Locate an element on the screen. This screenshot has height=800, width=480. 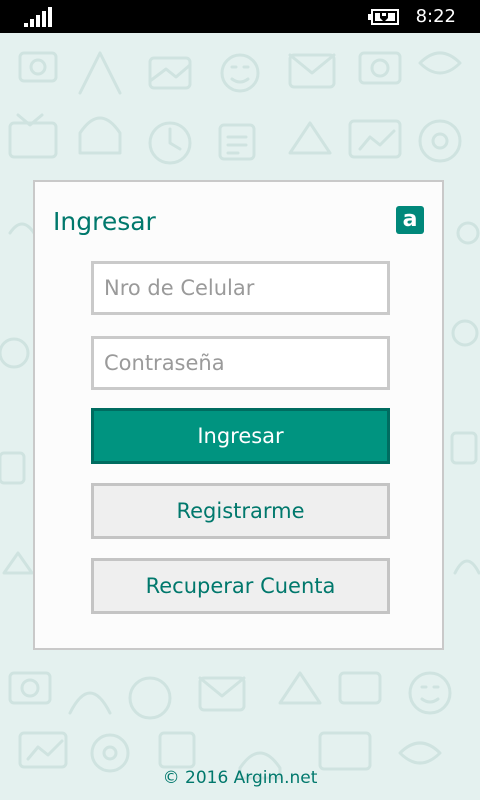
status-bar: 8:22 is located at coordinates (240, 16).